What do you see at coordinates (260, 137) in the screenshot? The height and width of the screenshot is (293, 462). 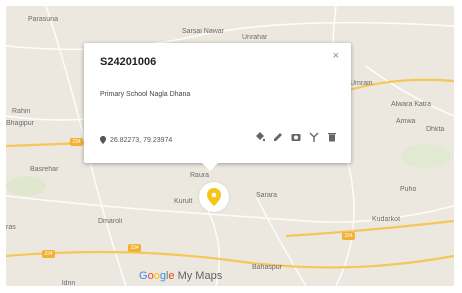 I see `style-icon` at bounding box center [260, 137].